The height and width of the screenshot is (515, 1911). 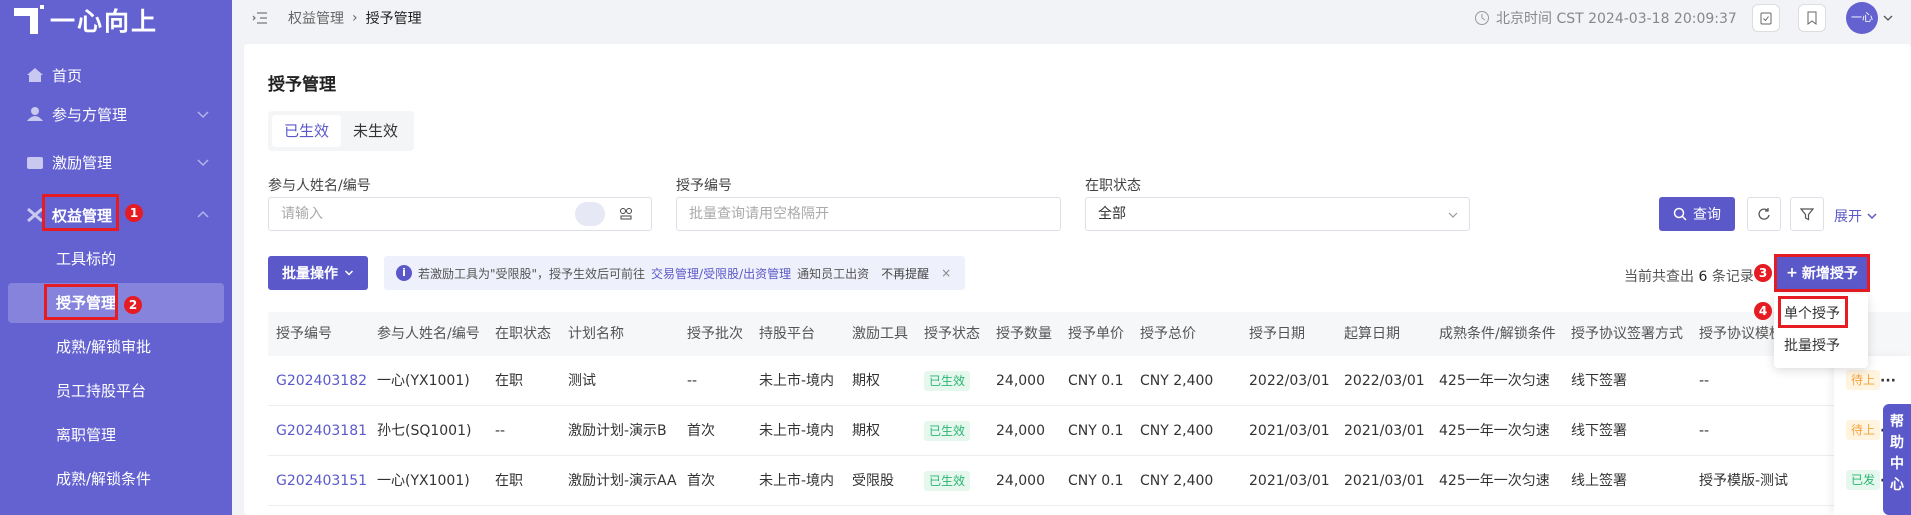 What do you see at coordinates (1897, 459) in the screenshot?
I see `help-center-button: 帮助中心` at bounding box center [1897, 459].